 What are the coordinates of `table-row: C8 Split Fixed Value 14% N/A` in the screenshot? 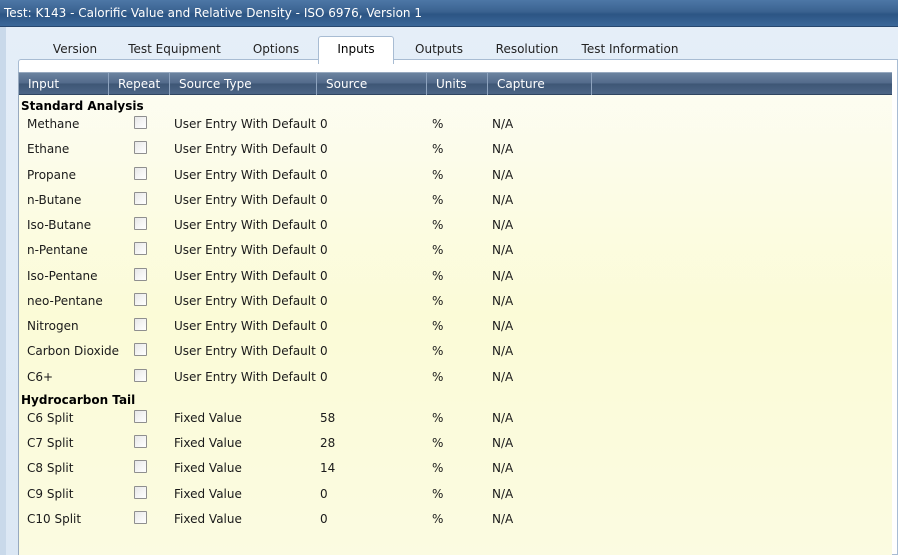 It's located at (455, 468).